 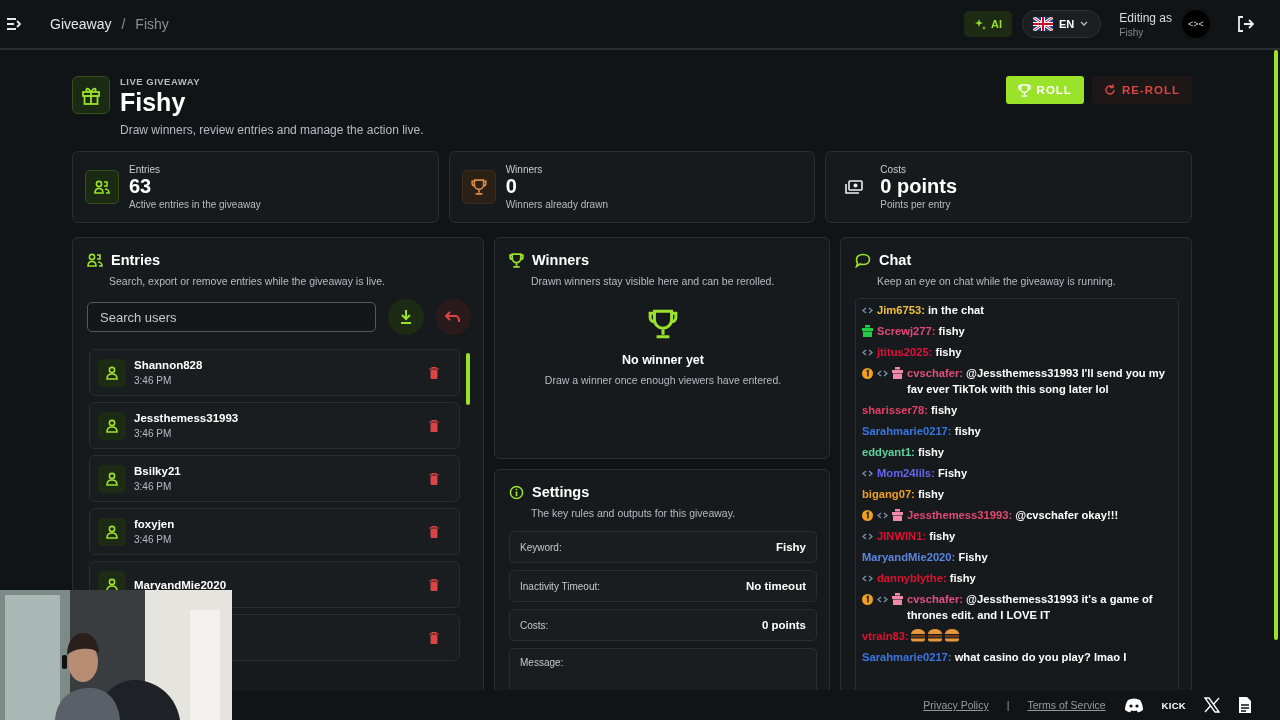 What do you see at coordinates (155, 524) in the screenshot?
I see `entry-name: foxyjen` at bounding box center [155, 524].